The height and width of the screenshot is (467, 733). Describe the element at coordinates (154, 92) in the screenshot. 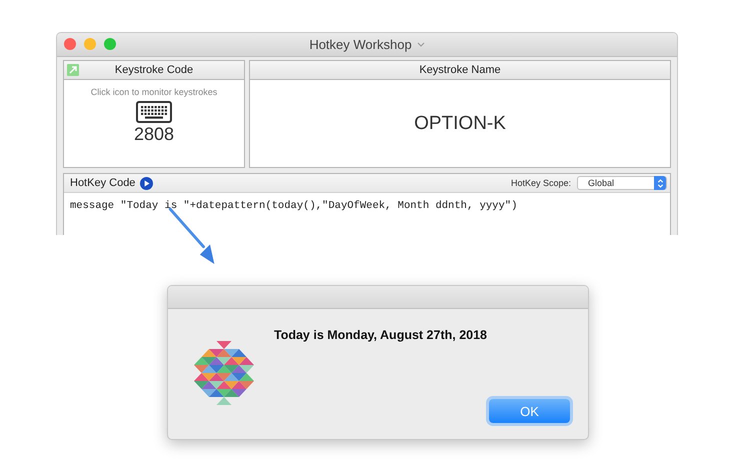

I see `hint-text: Click icon to monitor keystrokes` at that location.